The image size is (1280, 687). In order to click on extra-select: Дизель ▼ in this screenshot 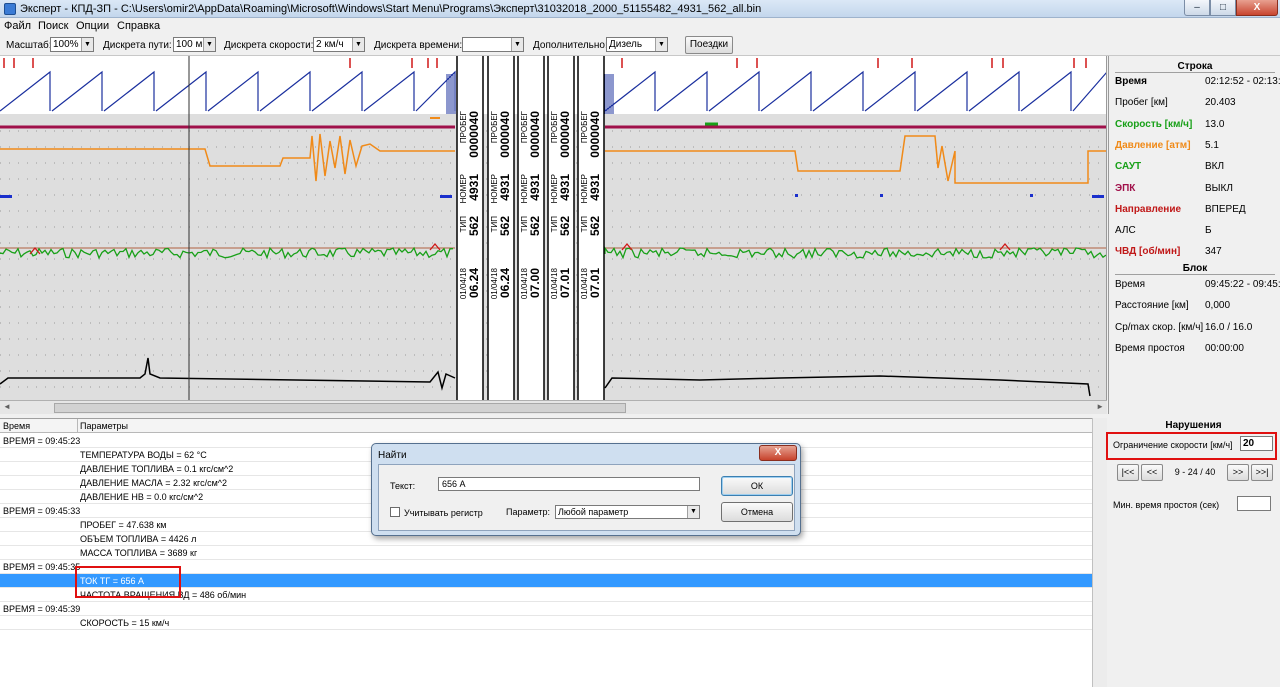, I will do `click(637, 44)`.